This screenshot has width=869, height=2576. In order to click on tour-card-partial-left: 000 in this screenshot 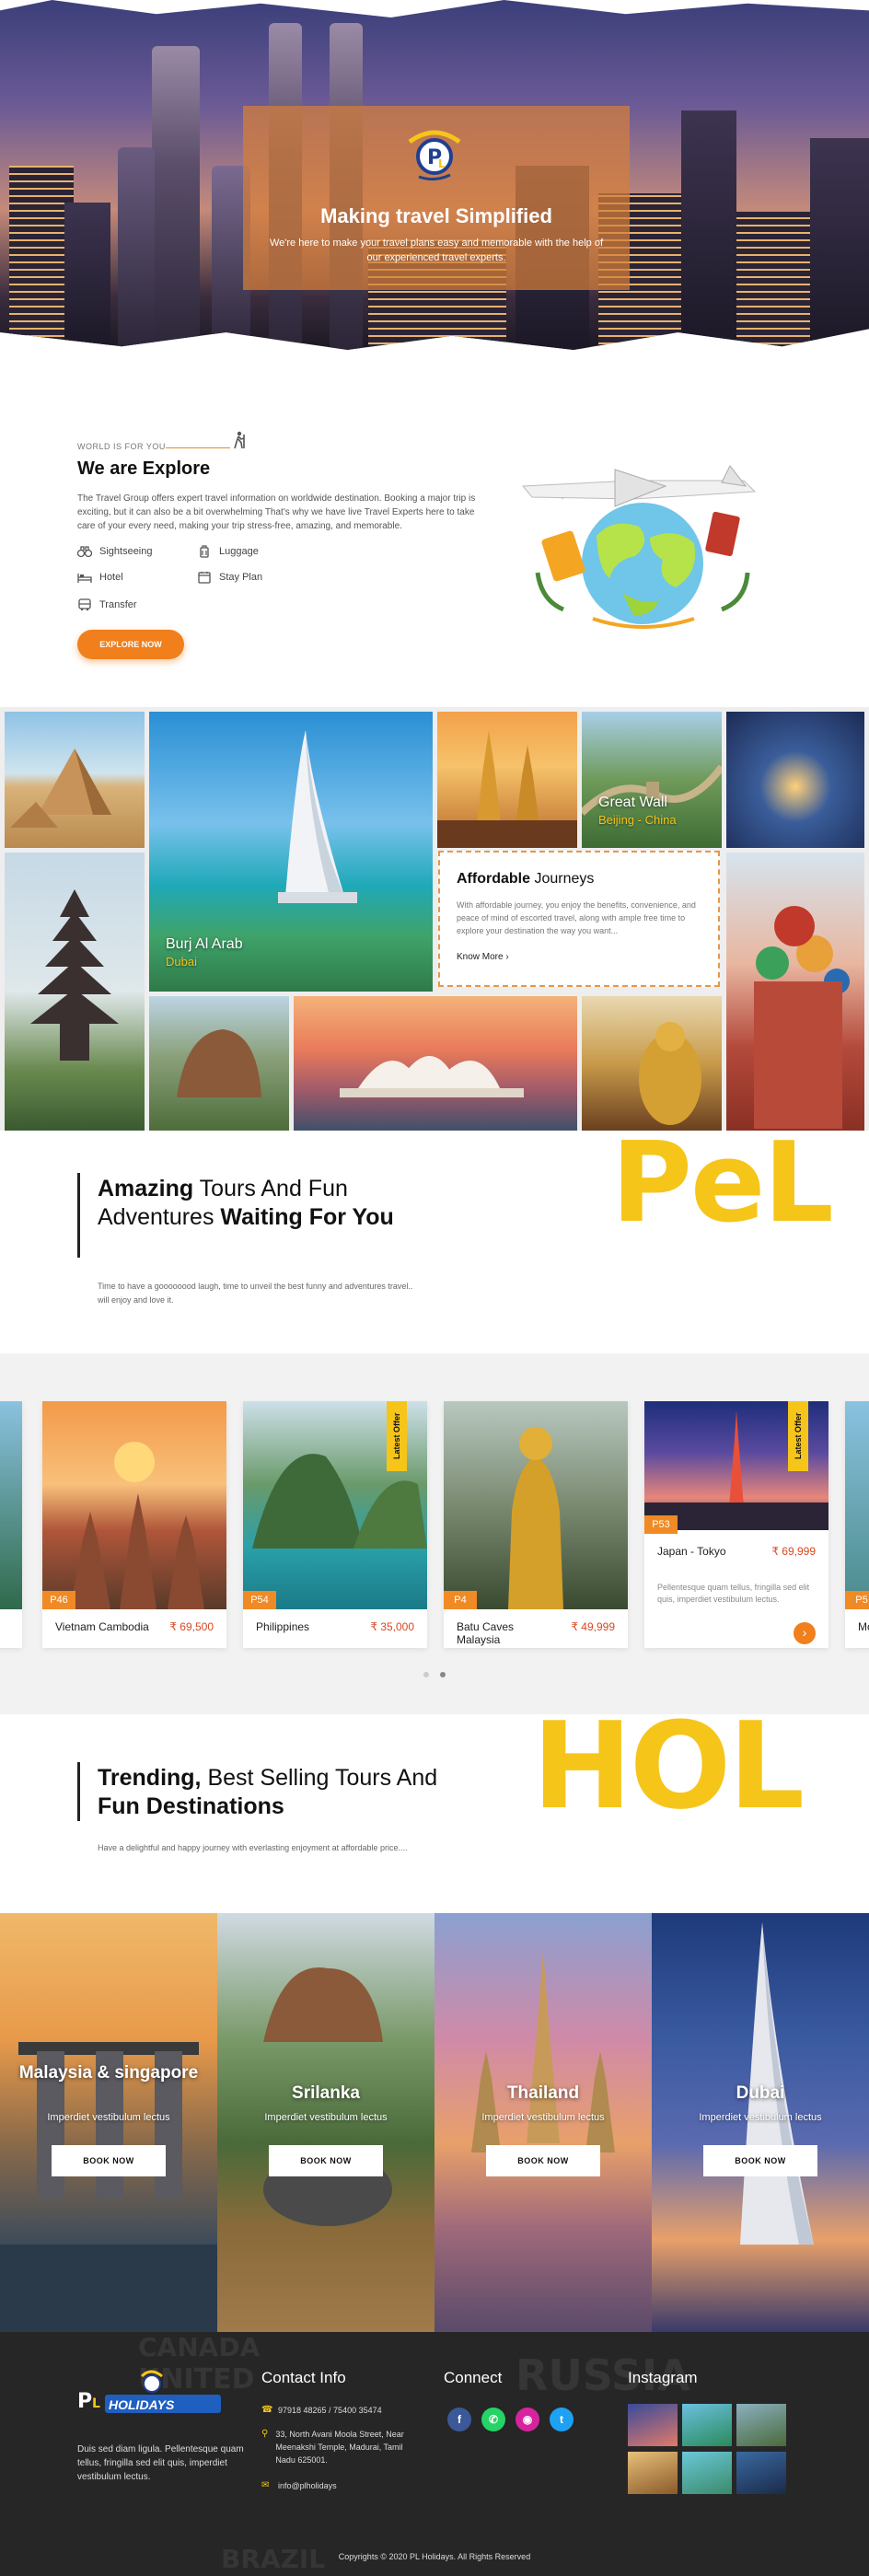, I will do `click(11, 1524)`.